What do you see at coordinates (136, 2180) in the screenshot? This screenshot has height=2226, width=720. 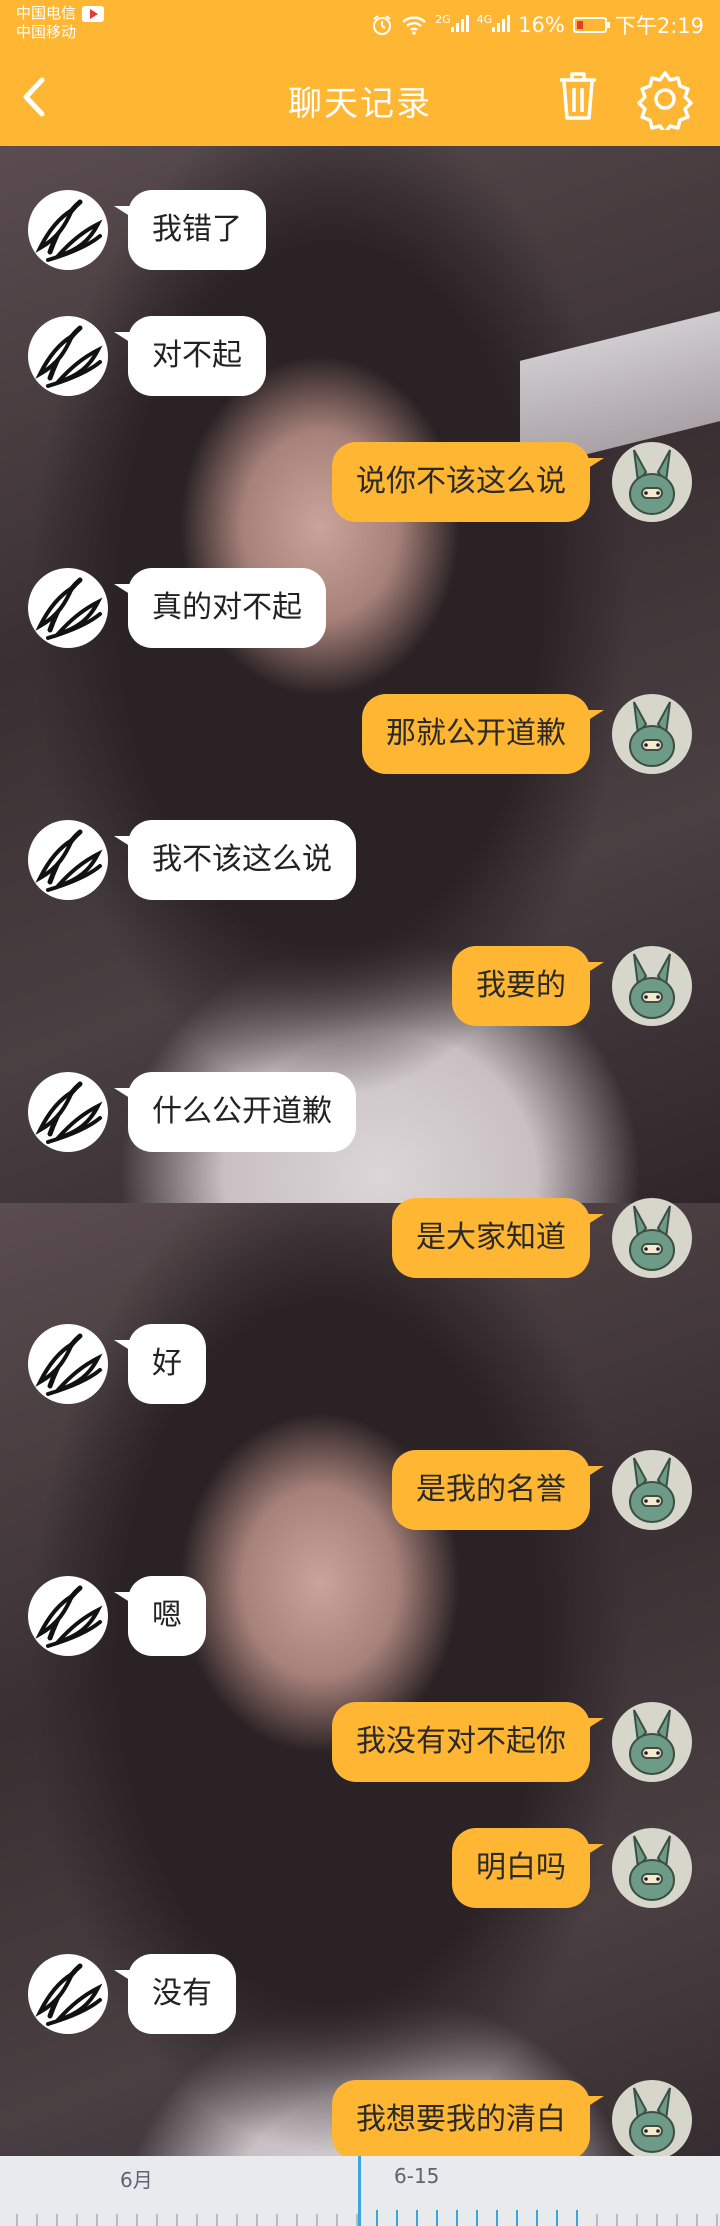 I see `timeline-label-month: 6月` at bounding box center [136, 2180].